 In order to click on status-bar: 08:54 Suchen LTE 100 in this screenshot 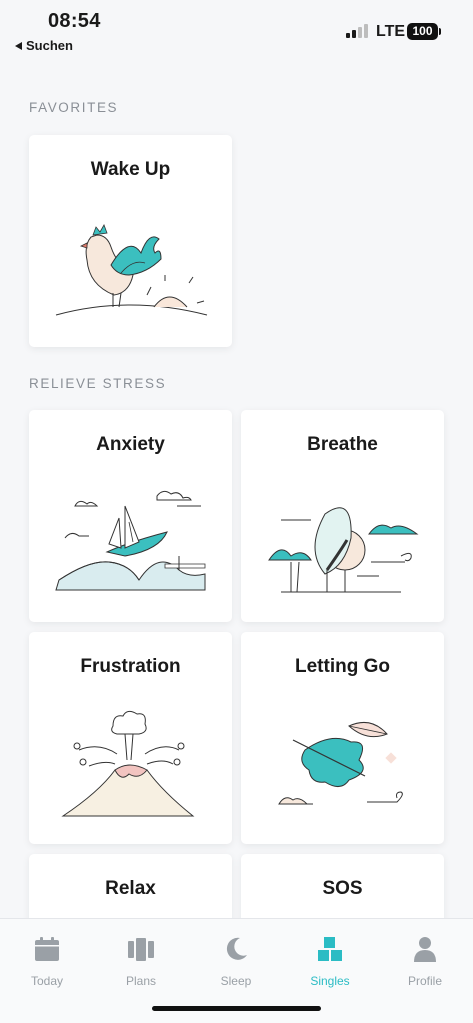, I will do `click(236, 30)`.